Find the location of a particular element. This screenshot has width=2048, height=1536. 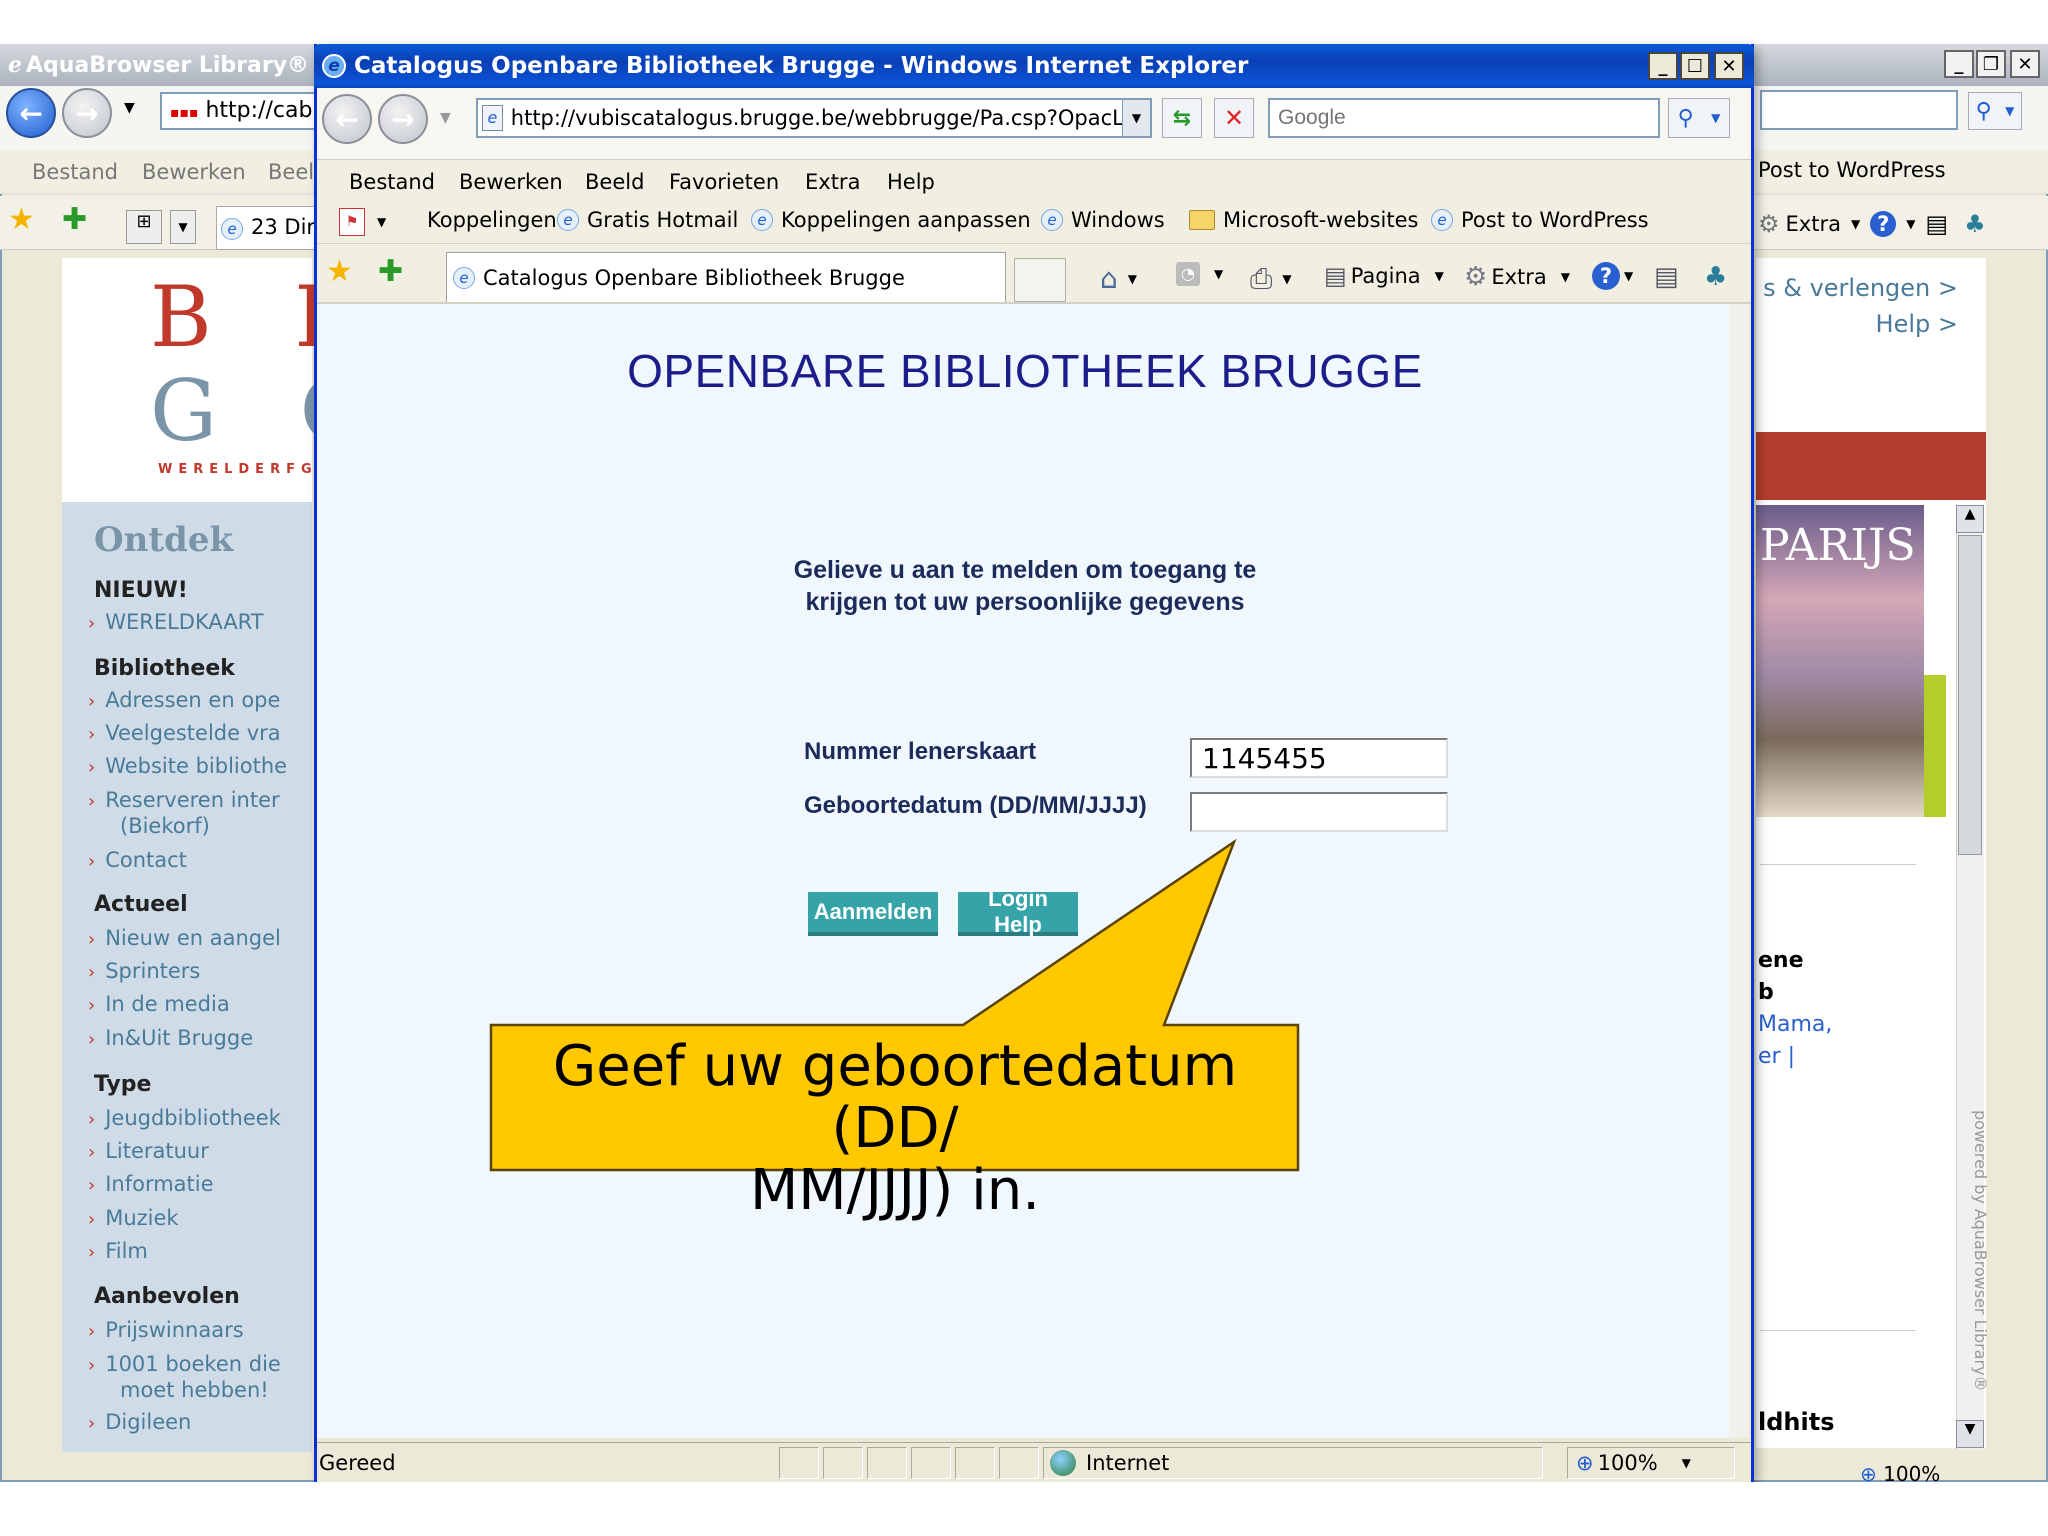

callout-shape is located at coordinates (894, 1005).